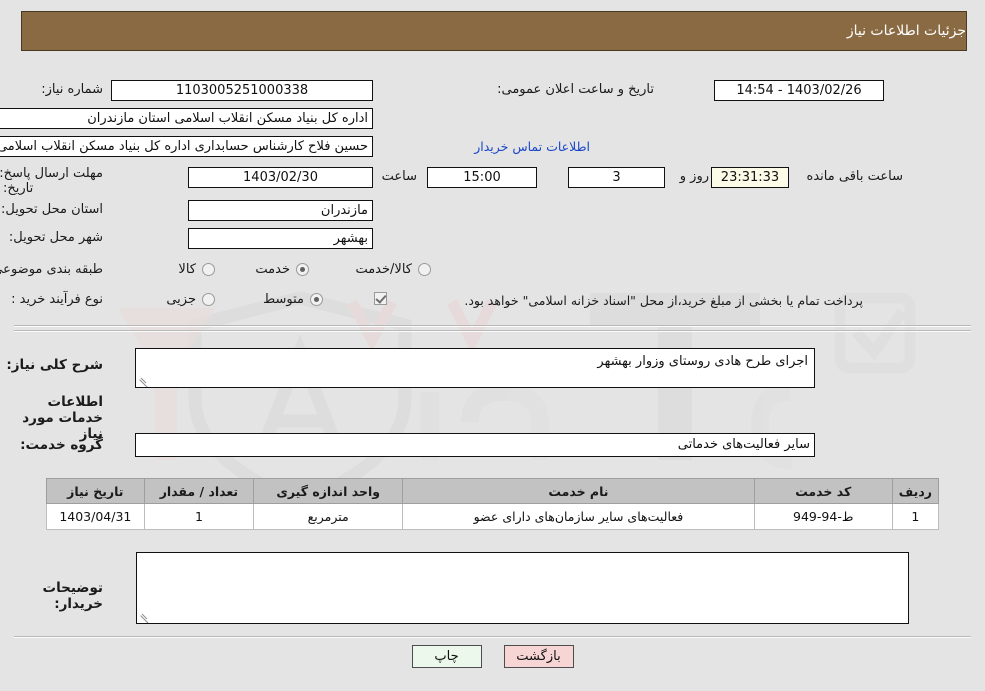  I want to click on col-header-1: کد خدمت, so click(823, 491).